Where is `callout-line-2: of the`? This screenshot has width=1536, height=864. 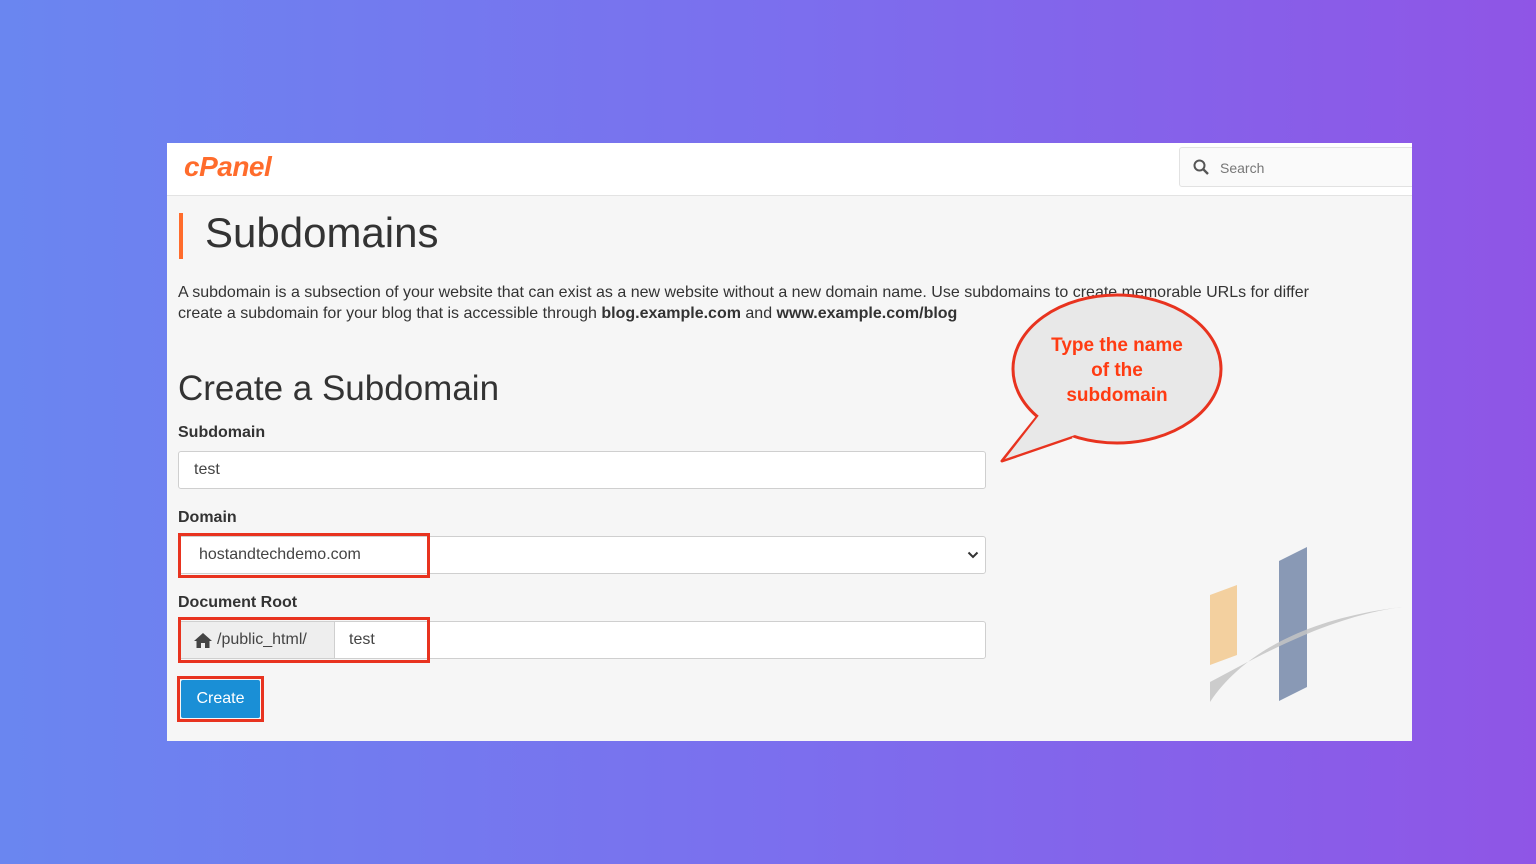
callout-line-2: of the is located at coordinates (1117, 370).